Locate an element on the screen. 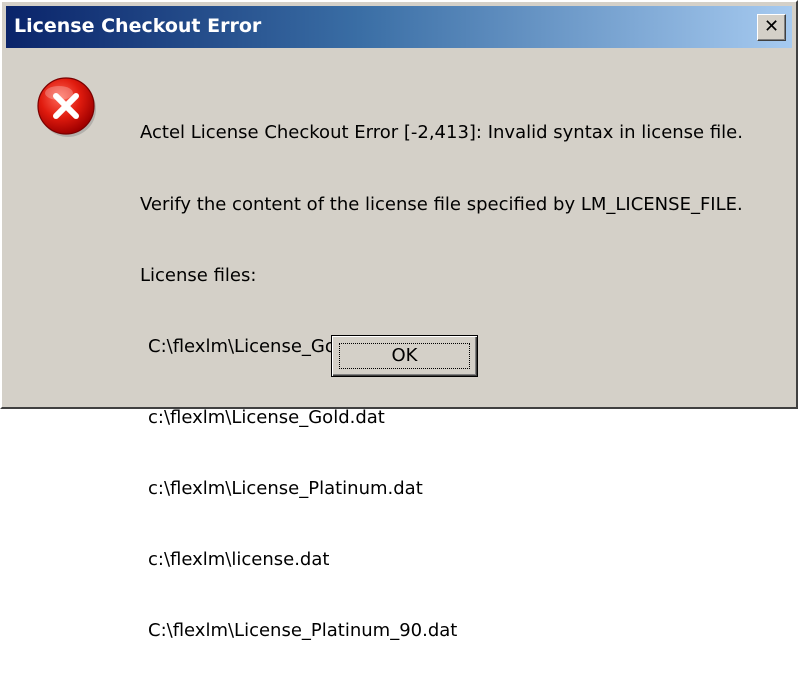 The image size is (798, 690). message-line-files-label: License files: is located at coordinates (198, 275).